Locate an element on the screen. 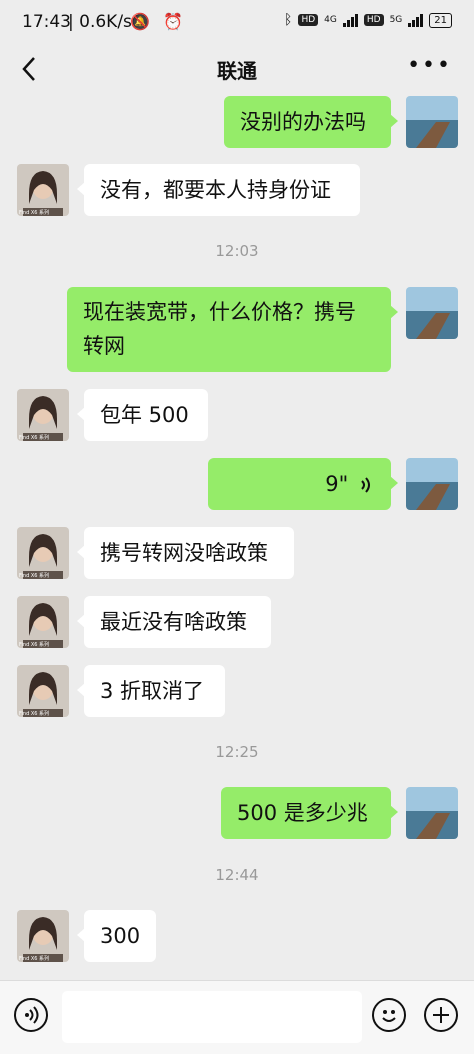 The width and height of the screenshot is (474, 1054). input-bar is located at coordinates (237, 1017).